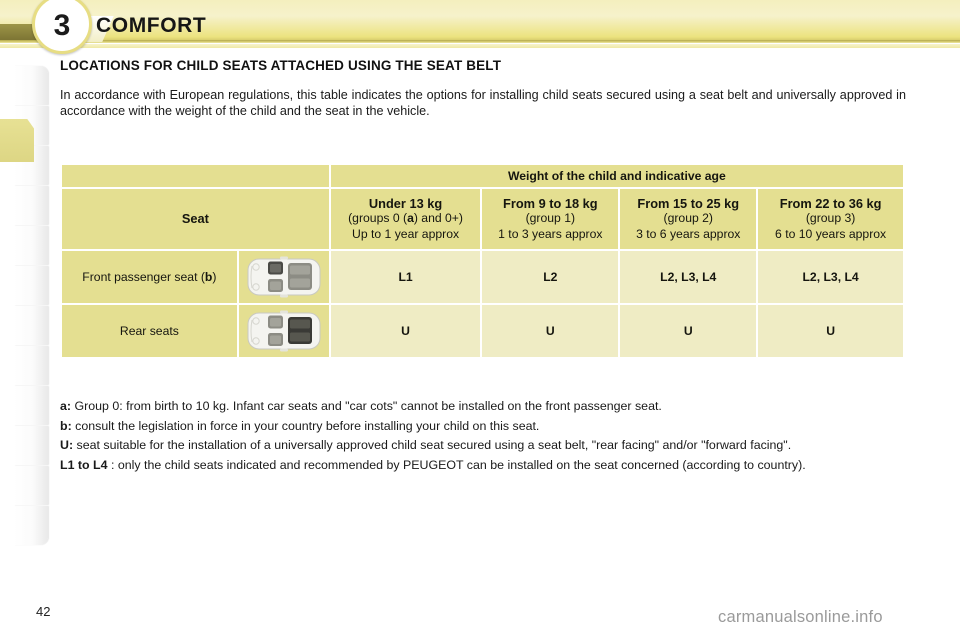  What do you see at coordinates (66, 425) in the screenshot?
I see `footnote-b-label: b:` at bounding box center [66, 425].